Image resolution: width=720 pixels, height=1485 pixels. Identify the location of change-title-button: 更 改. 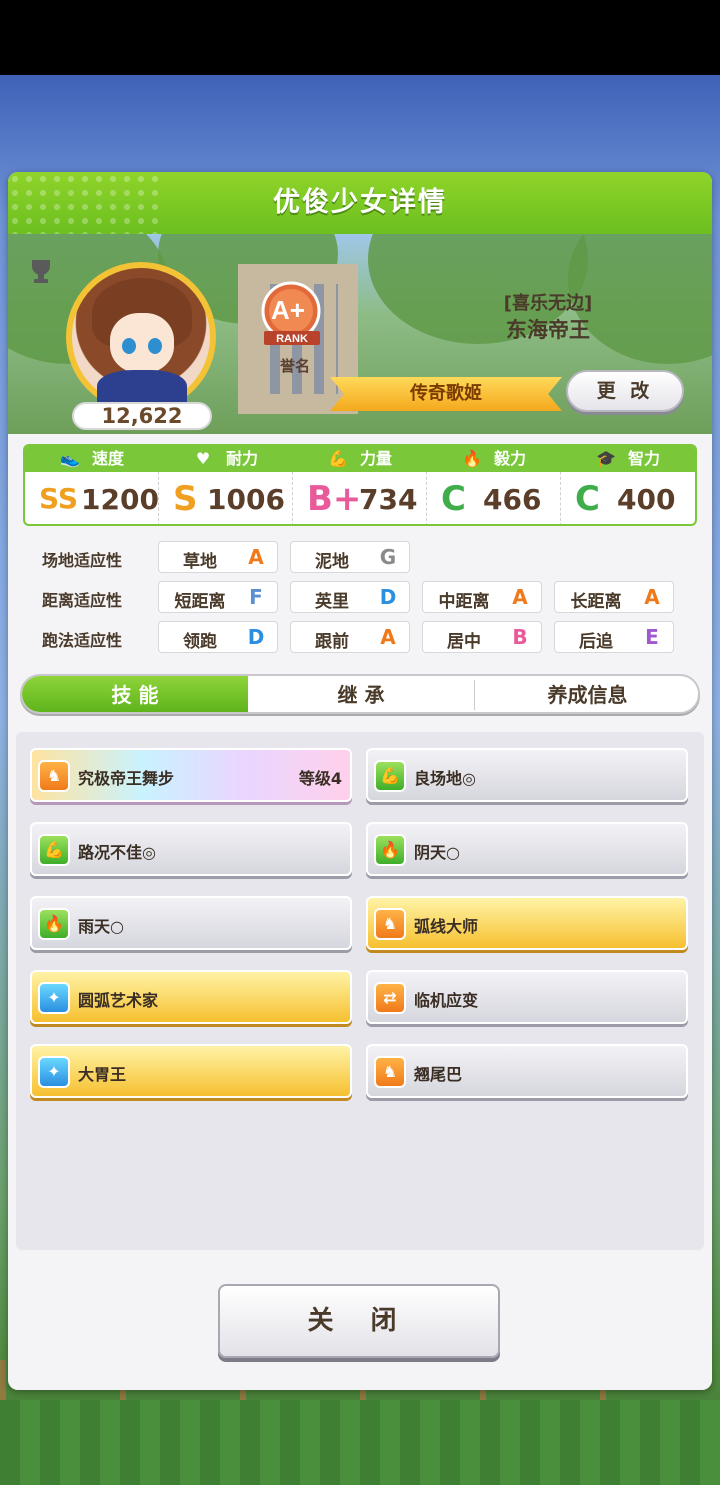
(625, 391).